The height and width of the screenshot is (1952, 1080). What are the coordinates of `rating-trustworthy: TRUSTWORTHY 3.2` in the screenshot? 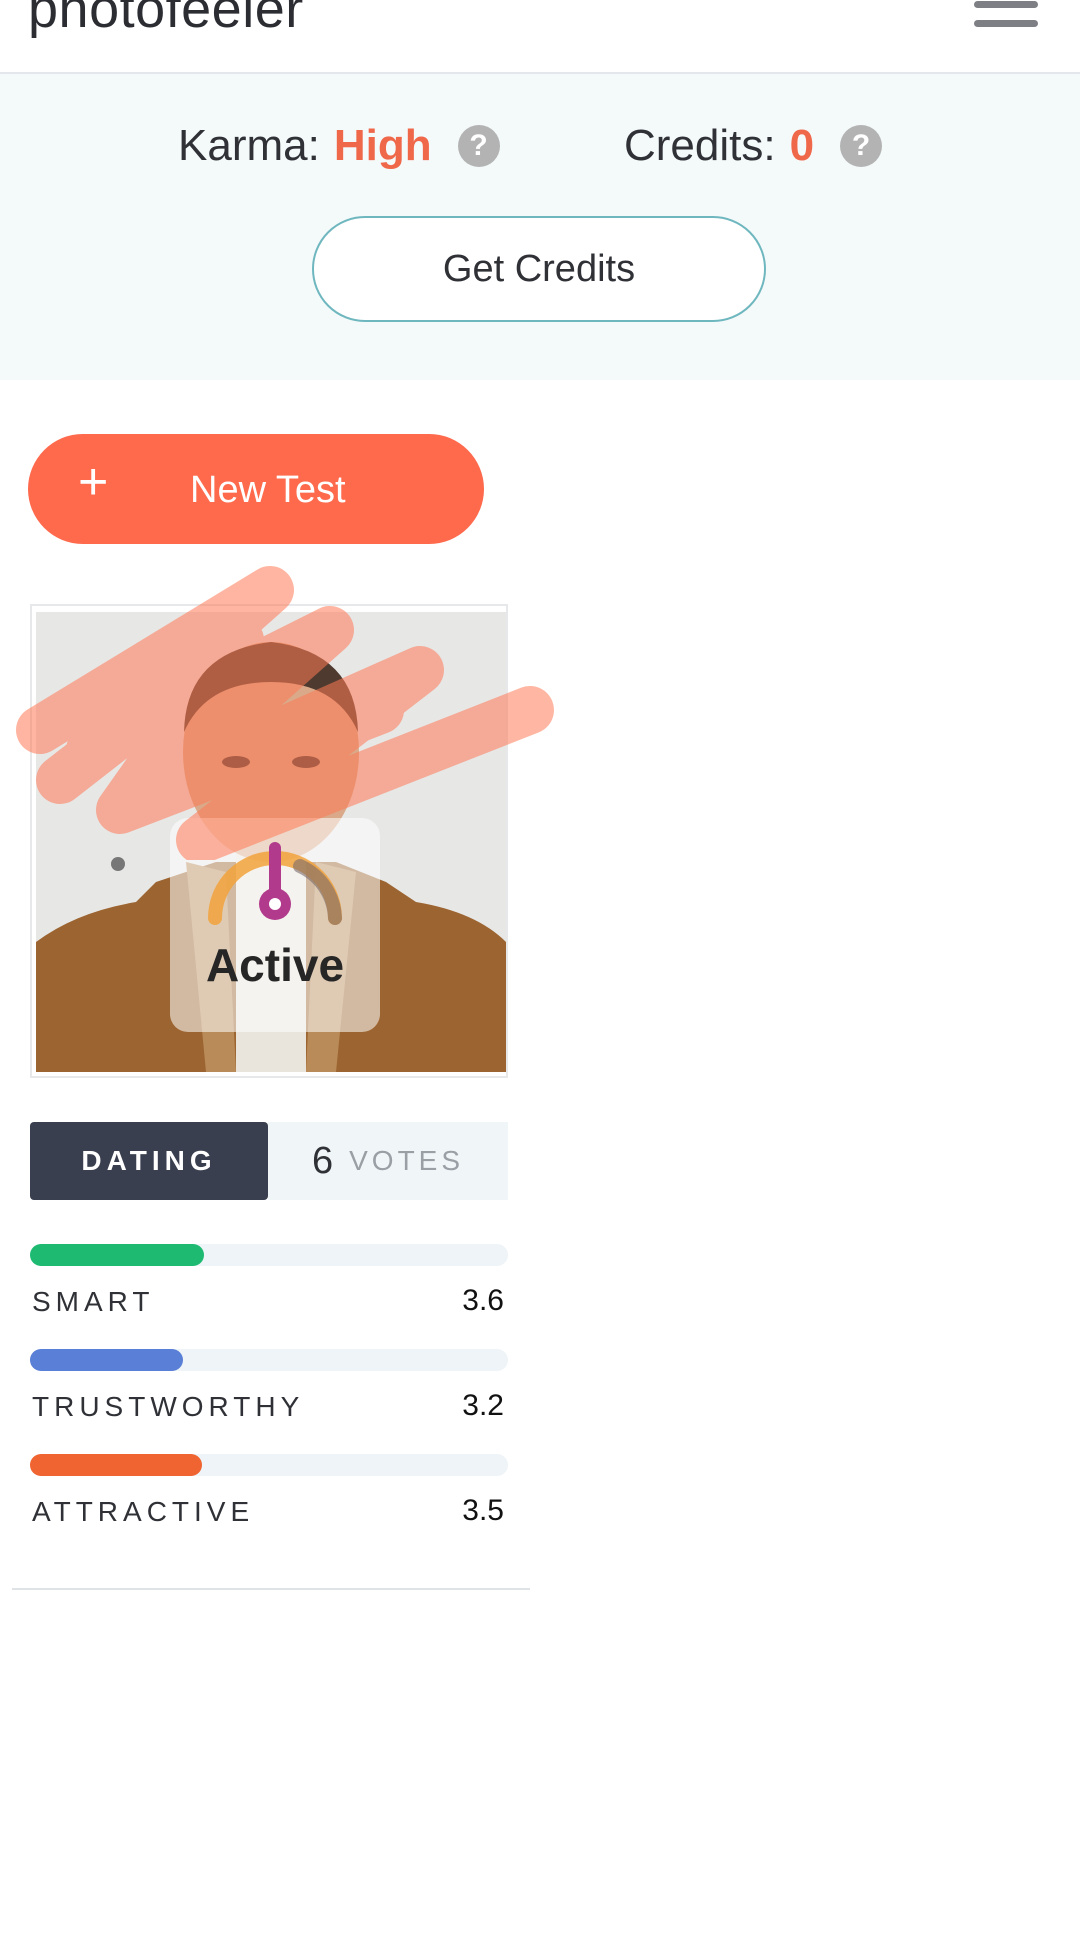 It's located at (269, 1389).